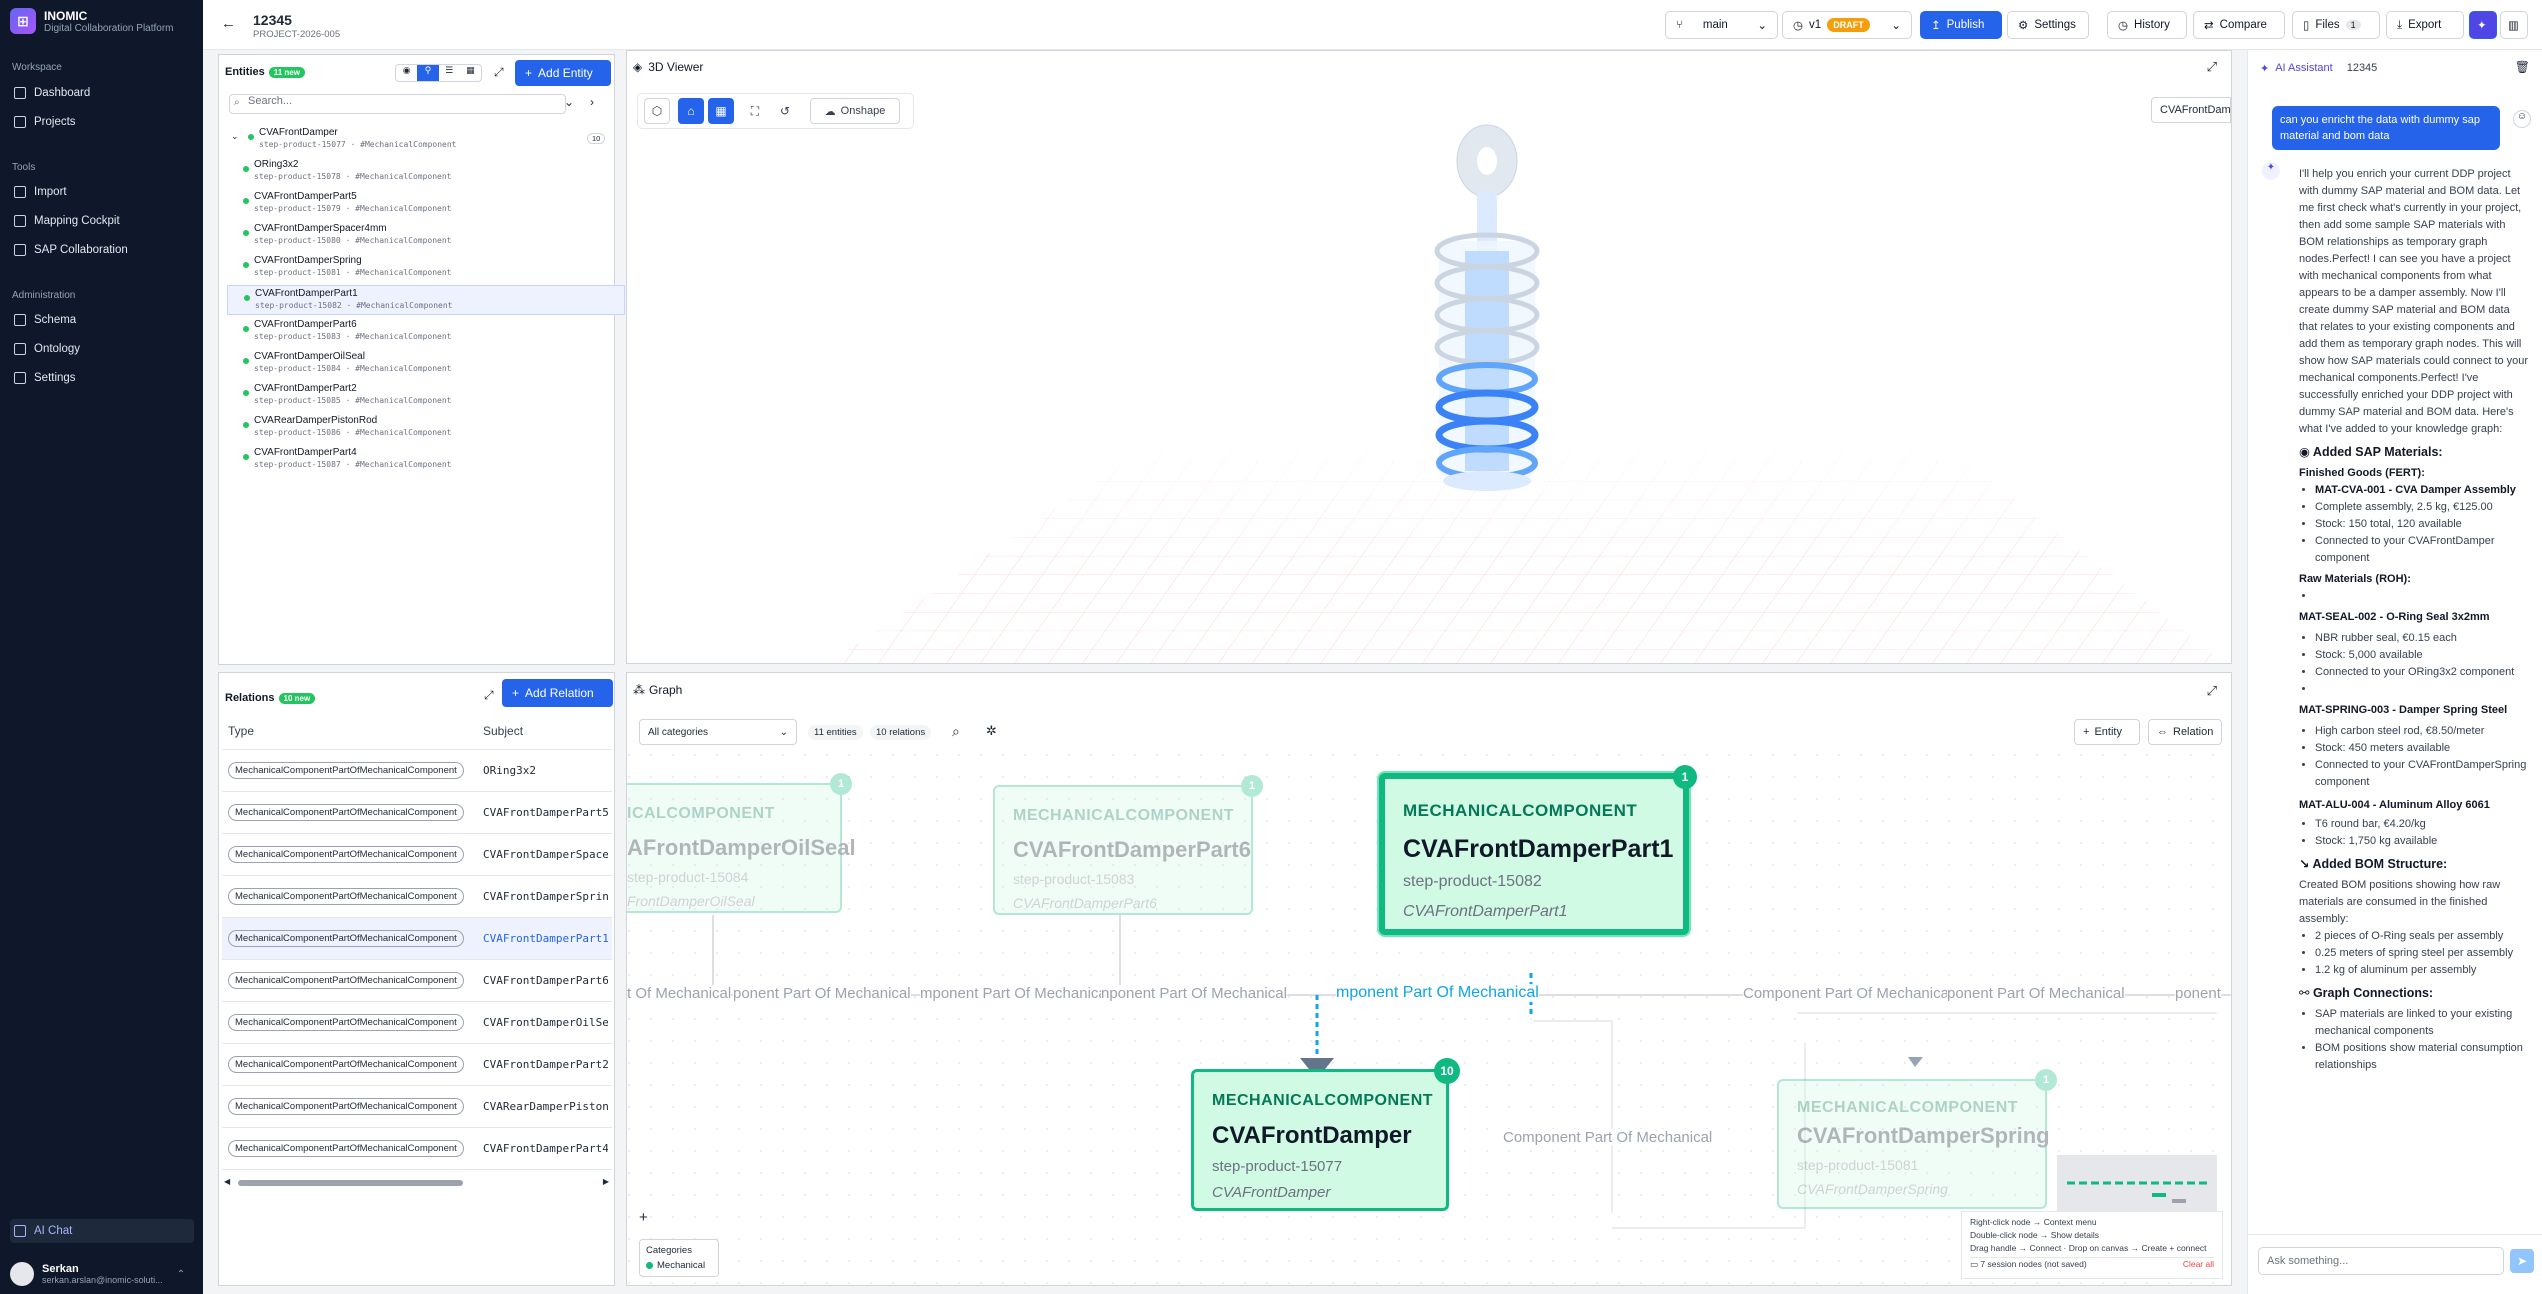  What do you see at coordinates (102, 122) in the screenshot?
I see `nav-projects: Projects` at bounding box center [102, 122].